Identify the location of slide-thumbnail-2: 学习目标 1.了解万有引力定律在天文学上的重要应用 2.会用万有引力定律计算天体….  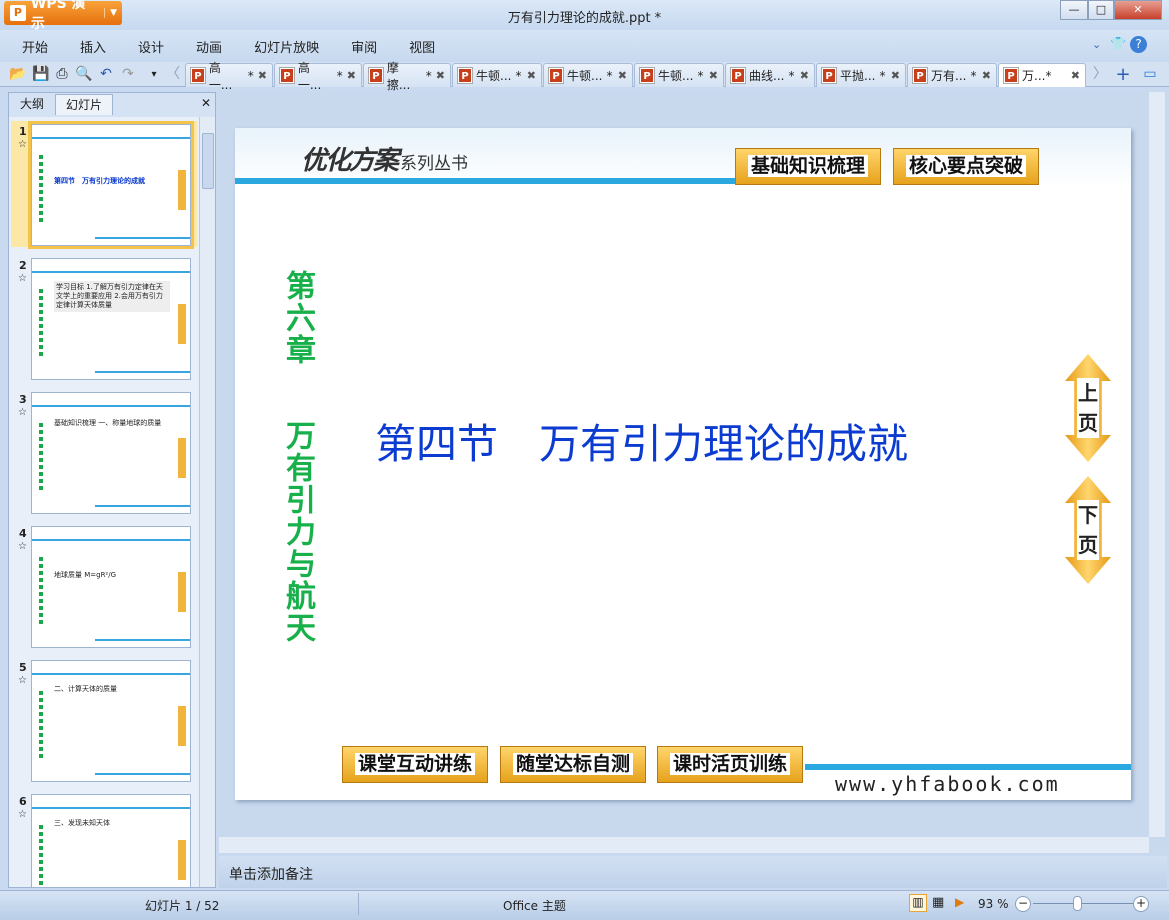
(111, 319).